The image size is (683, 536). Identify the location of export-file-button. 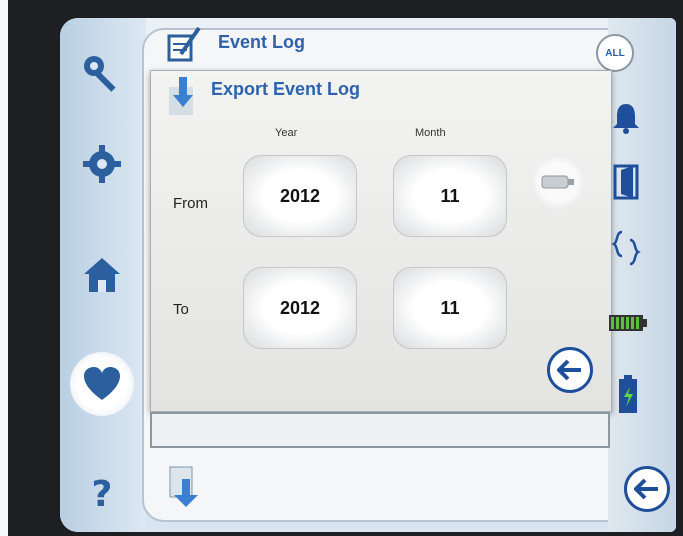
(186, 487).